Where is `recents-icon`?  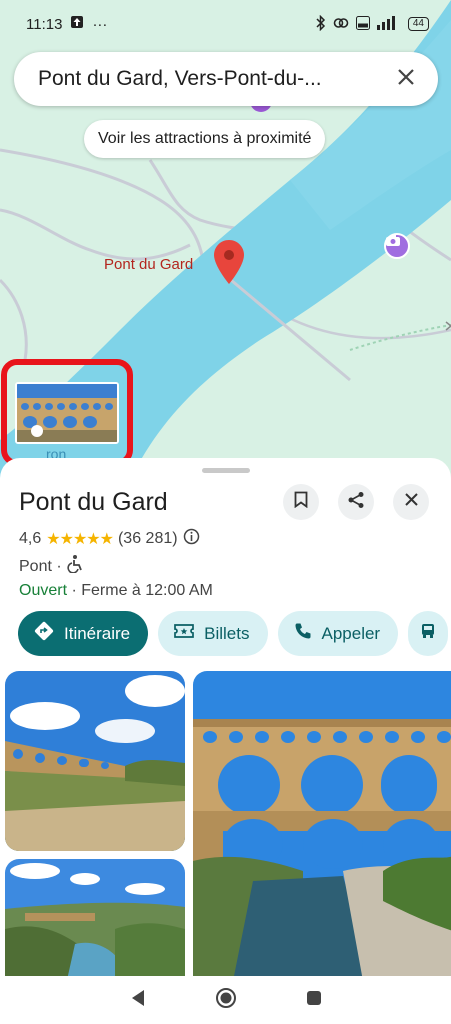 recents-icon is located at coordinates (314, 1000).